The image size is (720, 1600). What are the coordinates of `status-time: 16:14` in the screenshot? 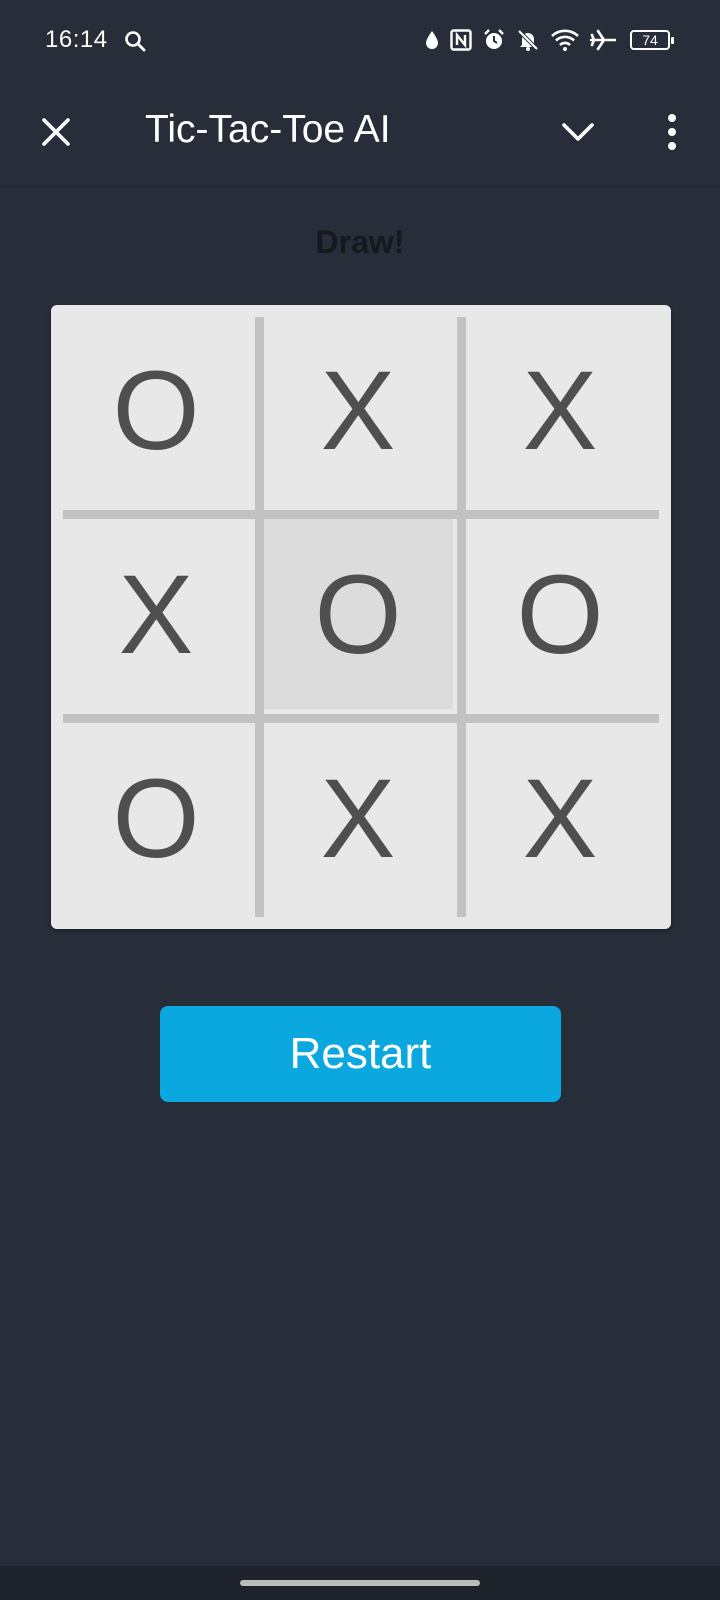 It's located at (76, 39).